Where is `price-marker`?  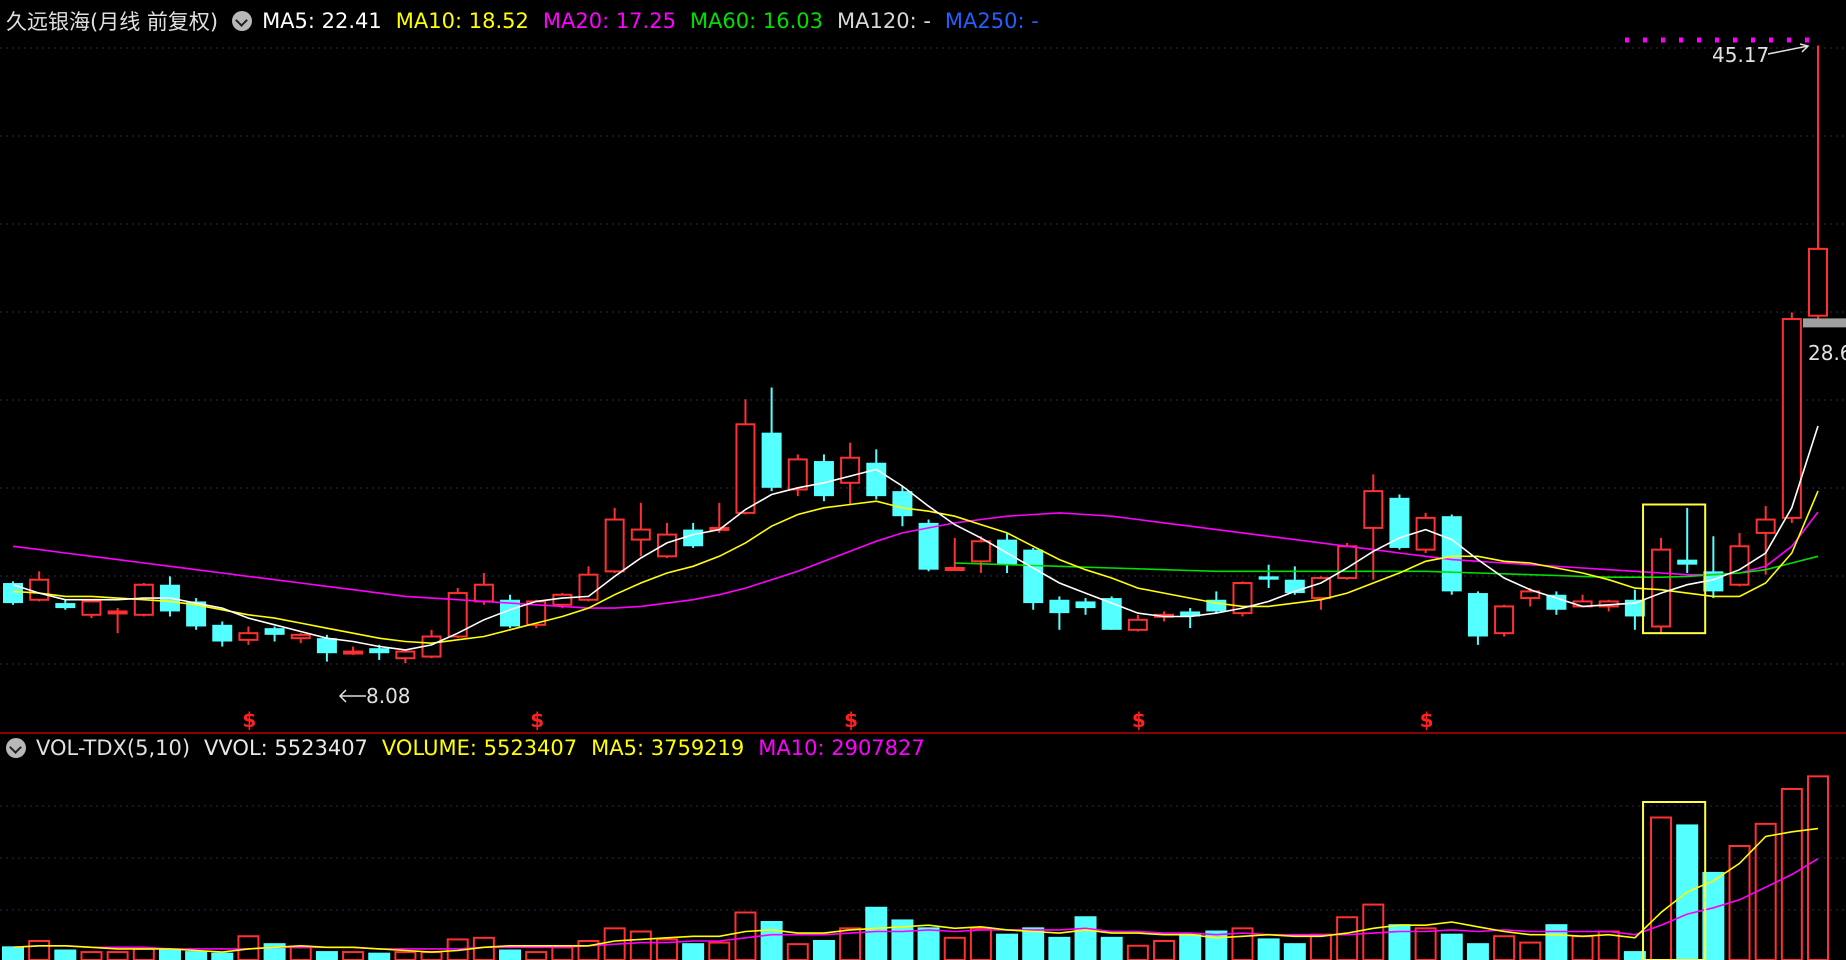 price-marker is located at coordinates (1824, 323).